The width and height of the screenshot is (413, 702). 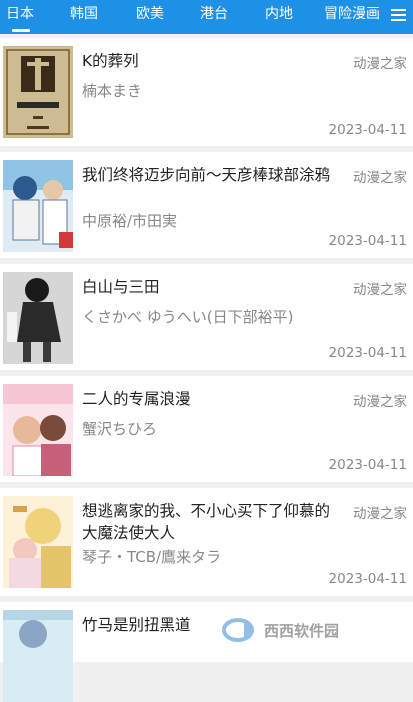 I want to click on tab-western: 欧美, so click(x=150, y=15).